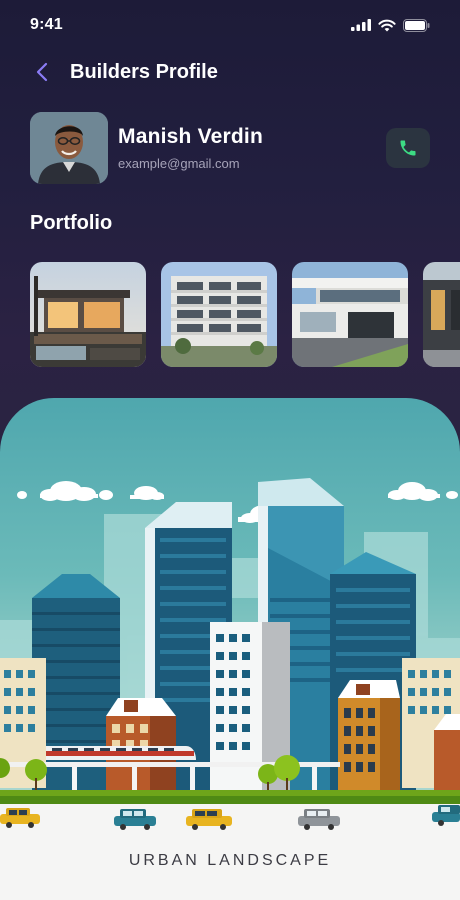 This screenshot has height=900, width=460. I want to click on status-time: 9:41, so click(46, 24).